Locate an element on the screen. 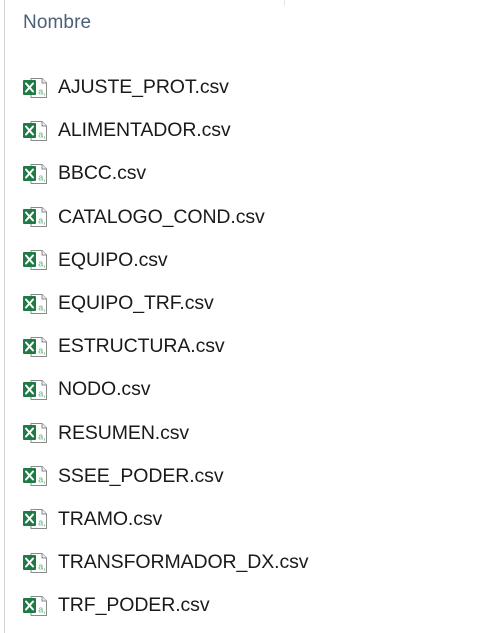 The image size is (502, 633). file-name: ESTRUCTURA.csv is located at coordinates (141, 346).